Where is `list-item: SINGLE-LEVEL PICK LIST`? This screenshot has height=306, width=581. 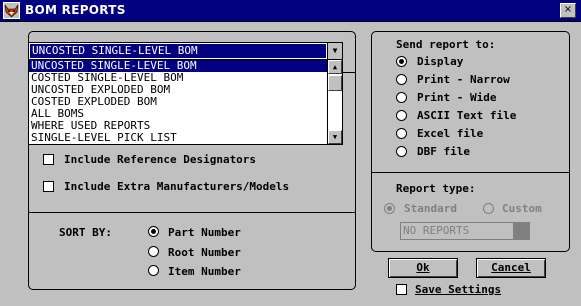 list-item: SINGLE-LEVEL PICK LIST is located at coordinates (178, 138).